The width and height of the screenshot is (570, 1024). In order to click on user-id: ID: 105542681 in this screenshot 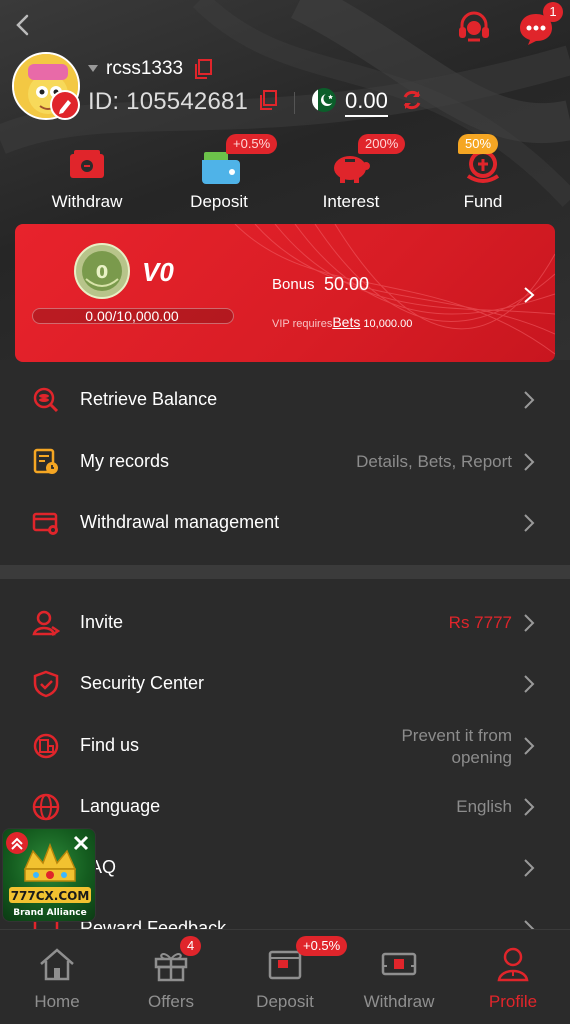, I will do `click(168, 102)`.